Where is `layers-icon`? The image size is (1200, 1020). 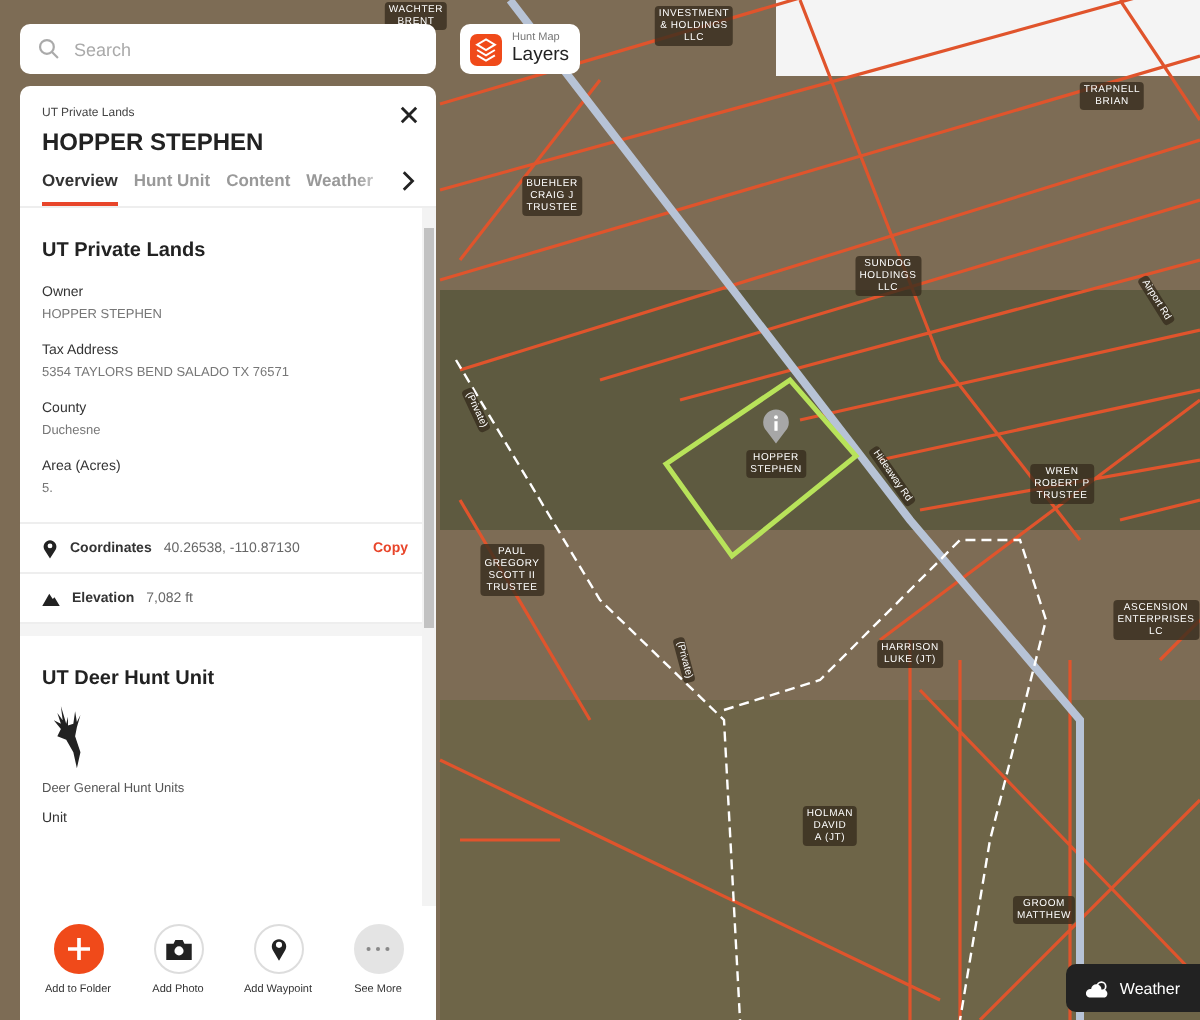 layers-icon is located at coordinates (486, 49).